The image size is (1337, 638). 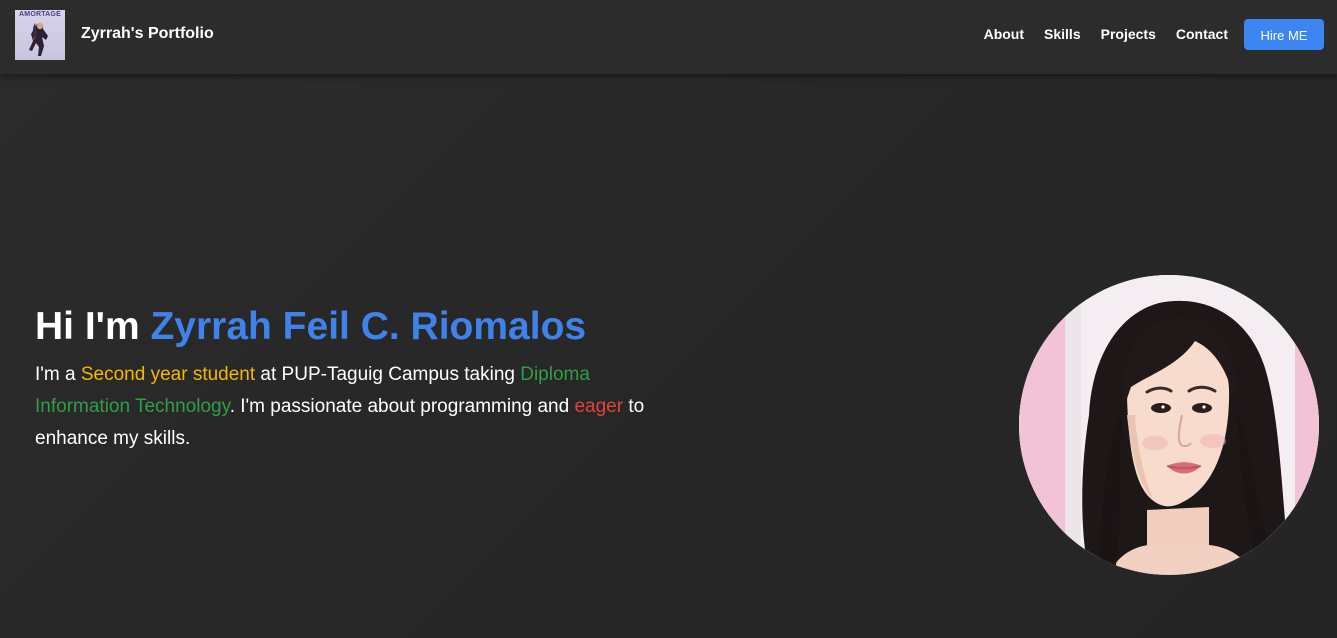 What do you see at coordinates (38, 39) in the screenshot?
I see `logo-figure-icon` at bounding box center [38, 39].